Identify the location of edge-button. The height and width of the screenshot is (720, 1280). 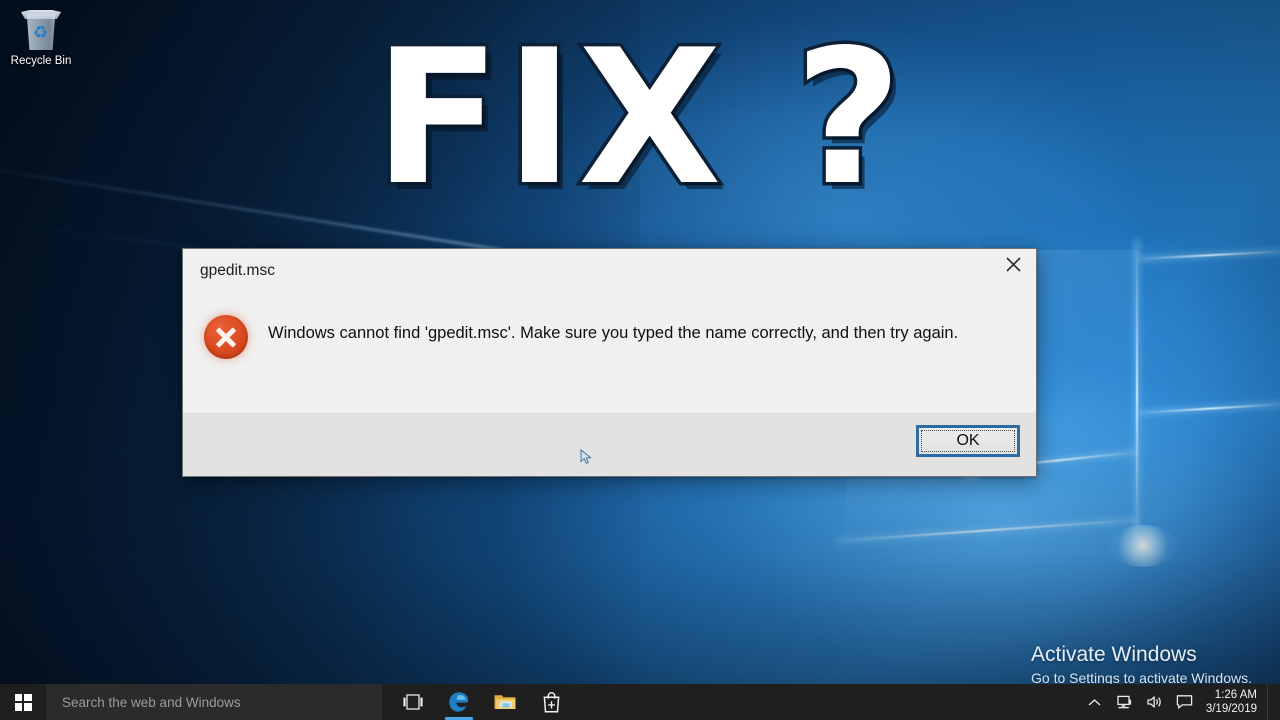
(459, 702).